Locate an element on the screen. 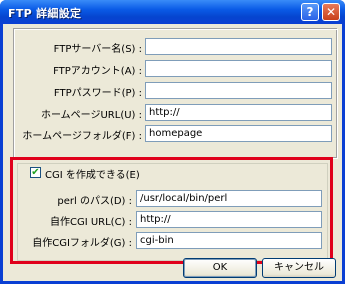 The width and height of the screenshot is (345, 284). homepage-folder-input: homepage is located at coordinates (238, 133).